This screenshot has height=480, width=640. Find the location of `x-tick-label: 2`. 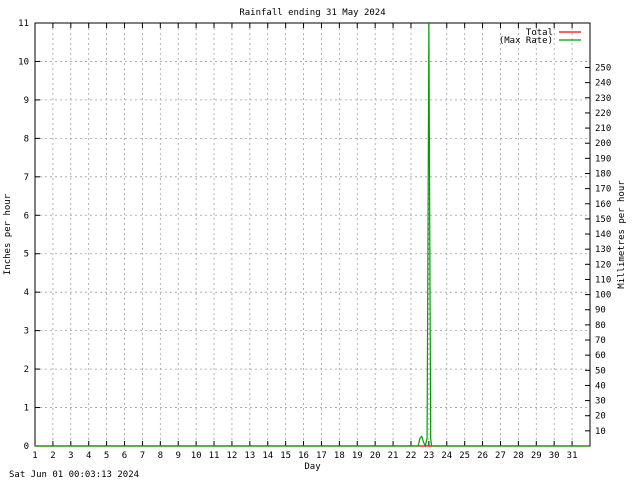

x-tick-label: 2 is located at coordinates (52, 456).